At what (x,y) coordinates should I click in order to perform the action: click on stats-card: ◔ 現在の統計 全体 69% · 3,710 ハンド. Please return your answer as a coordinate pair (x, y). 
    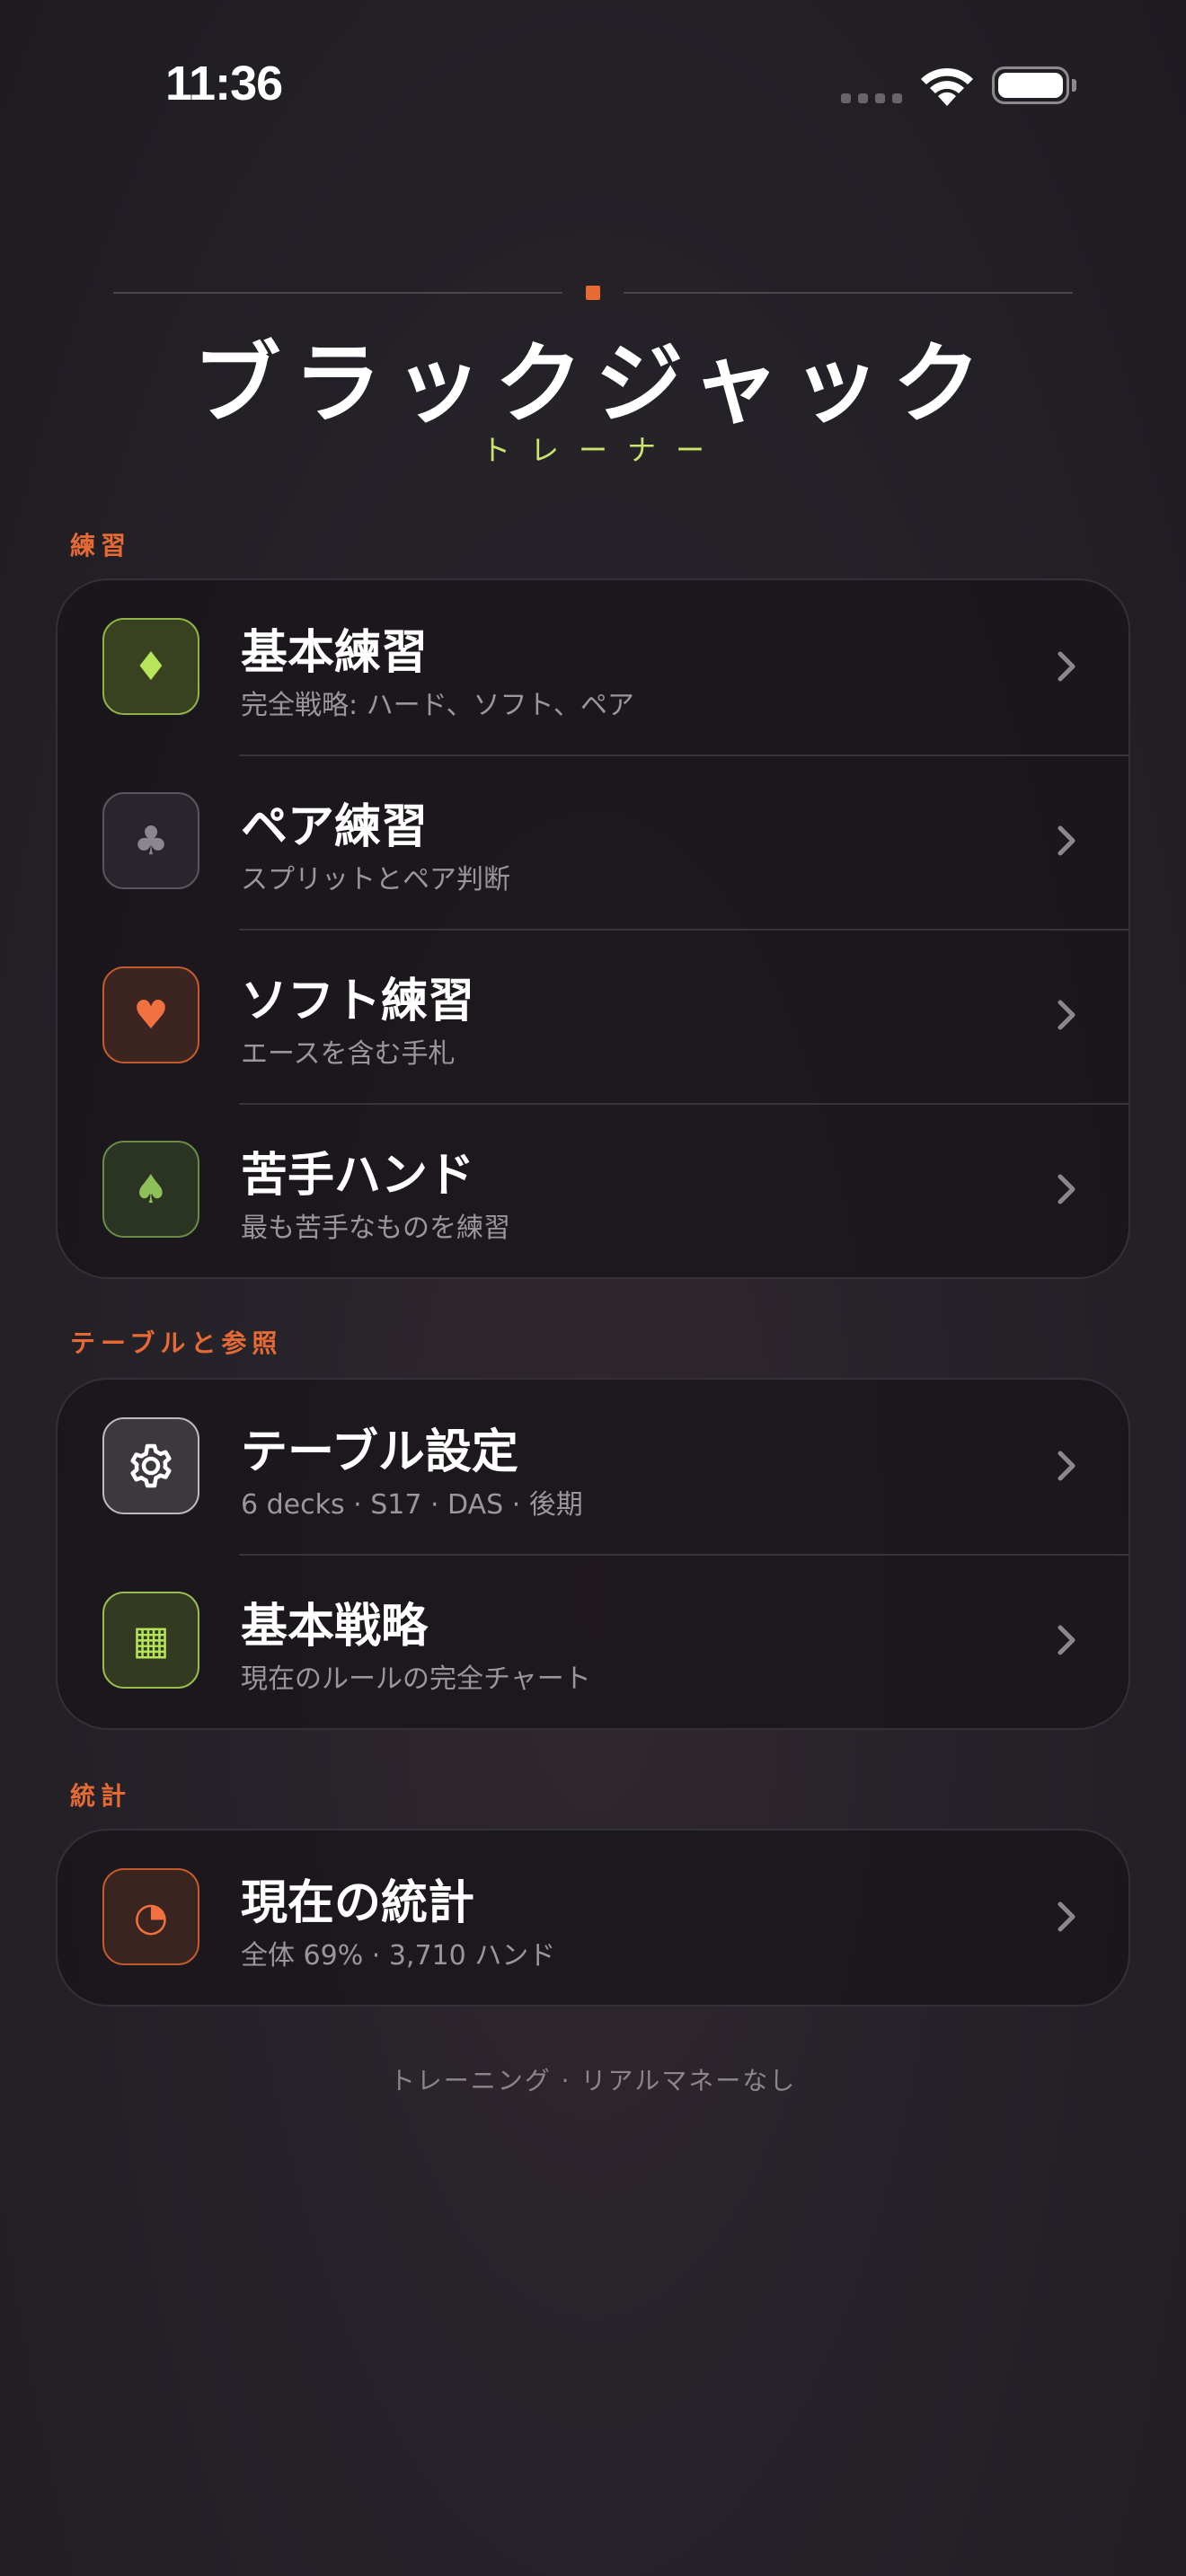
    Looking at the image, I should click on (593, 1918).